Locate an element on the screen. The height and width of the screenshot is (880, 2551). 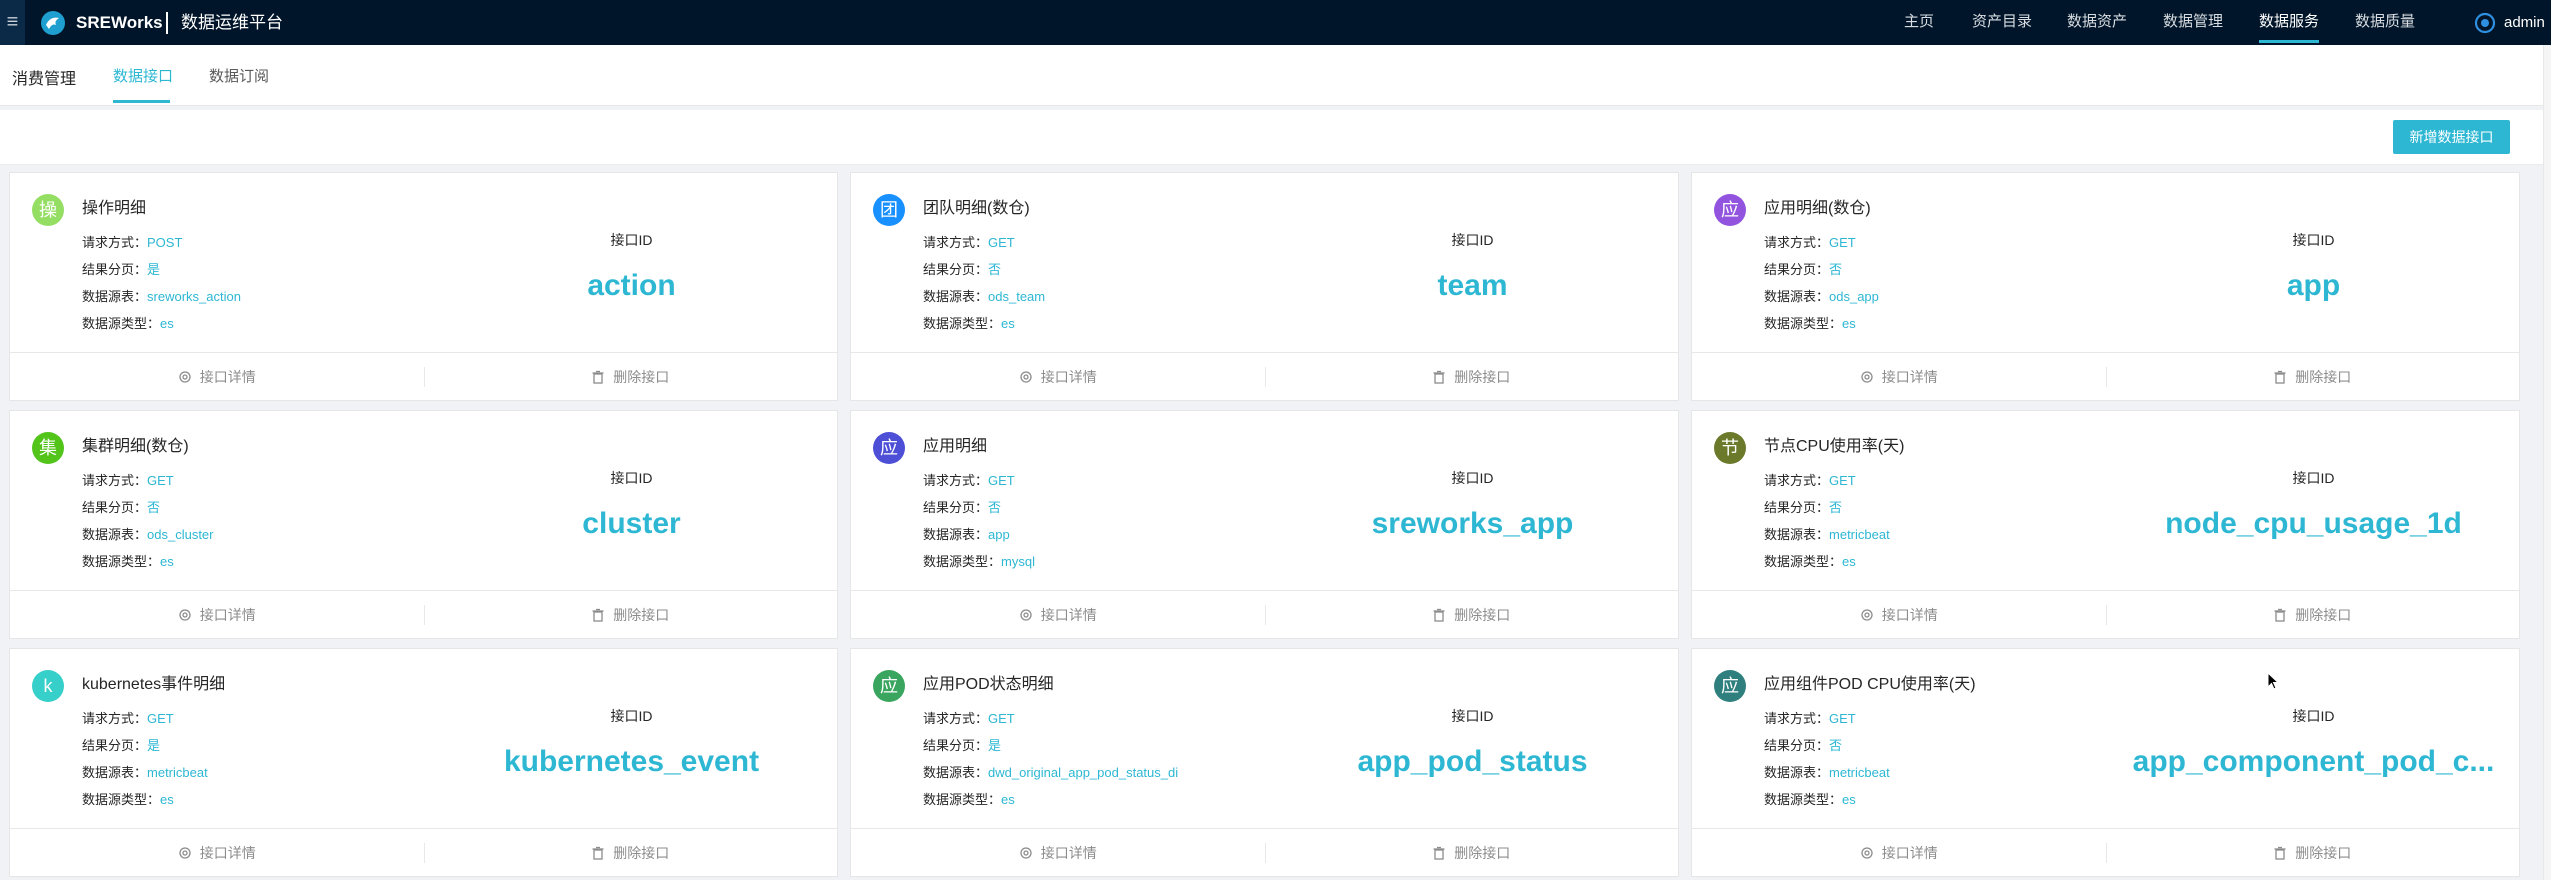
card-avatar: 团 is located at coordinates (889, 210).